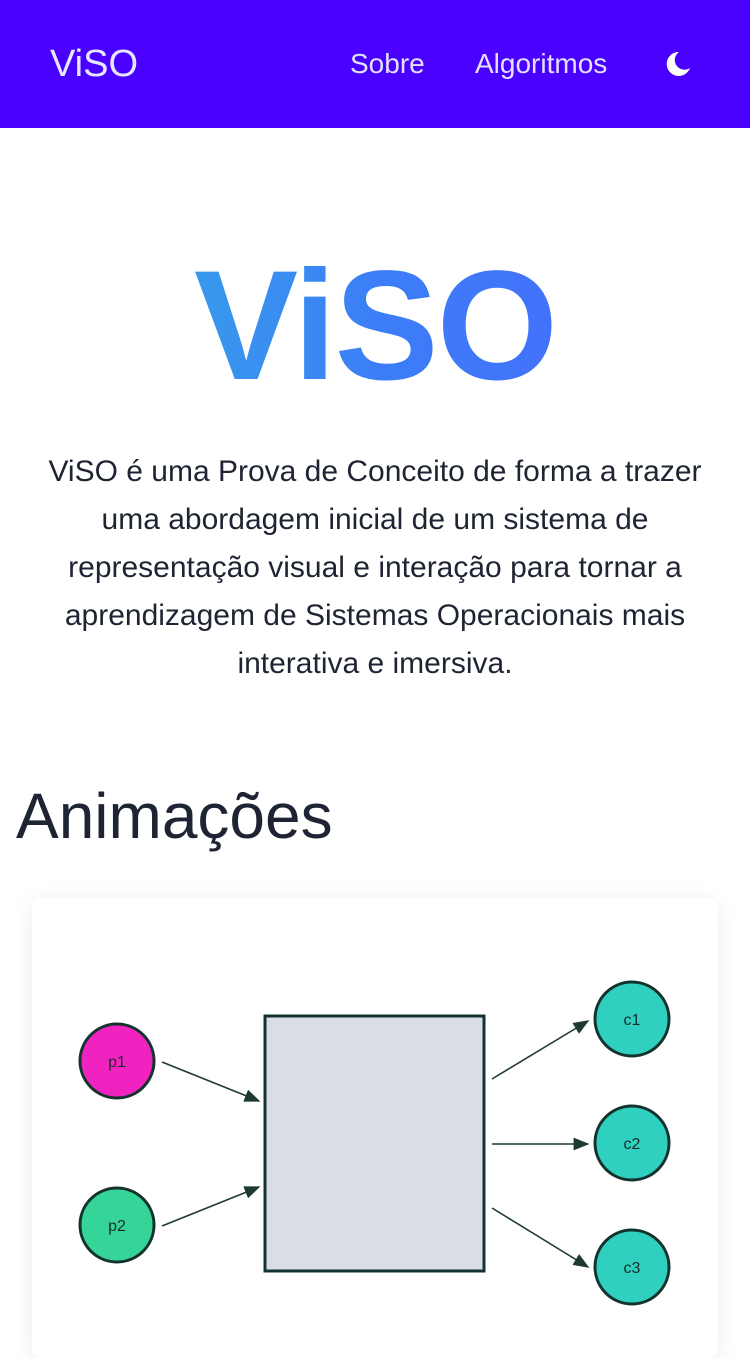  What do you see at coordinates (211, 1081) in the screenshot?
I see `arrow-p1-buffer` at bounding box center [211, 1081].